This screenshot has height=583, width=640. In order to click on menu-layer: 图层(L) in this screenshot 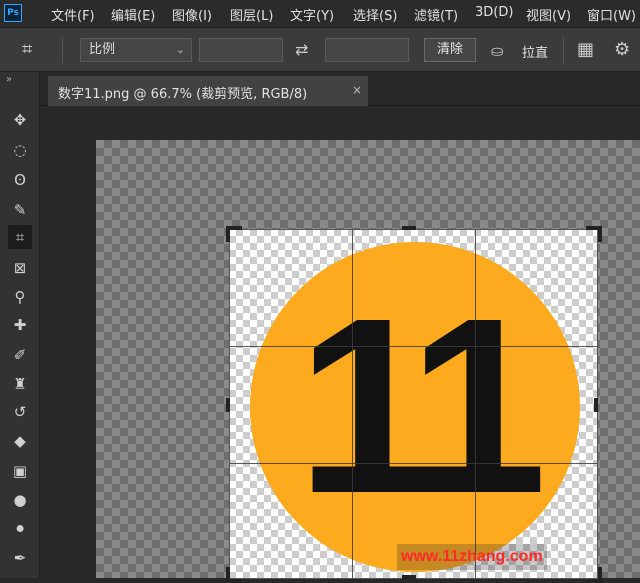, I will do `click(251, 14)`.